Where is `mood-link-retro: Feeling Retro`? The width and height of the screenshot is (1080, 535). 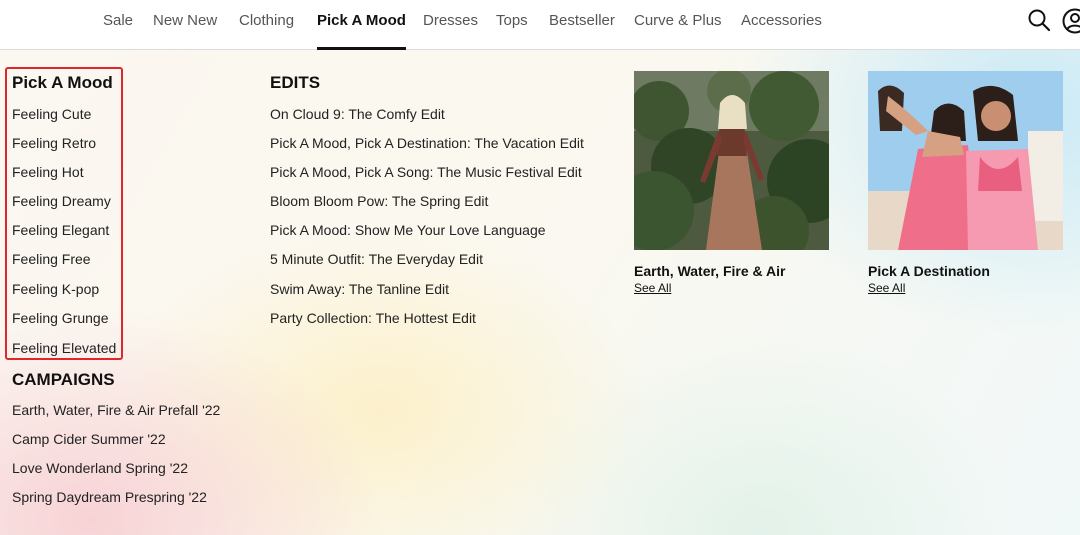 mood-link-retro: Feeling Retro is located at coordinates (54, 143).